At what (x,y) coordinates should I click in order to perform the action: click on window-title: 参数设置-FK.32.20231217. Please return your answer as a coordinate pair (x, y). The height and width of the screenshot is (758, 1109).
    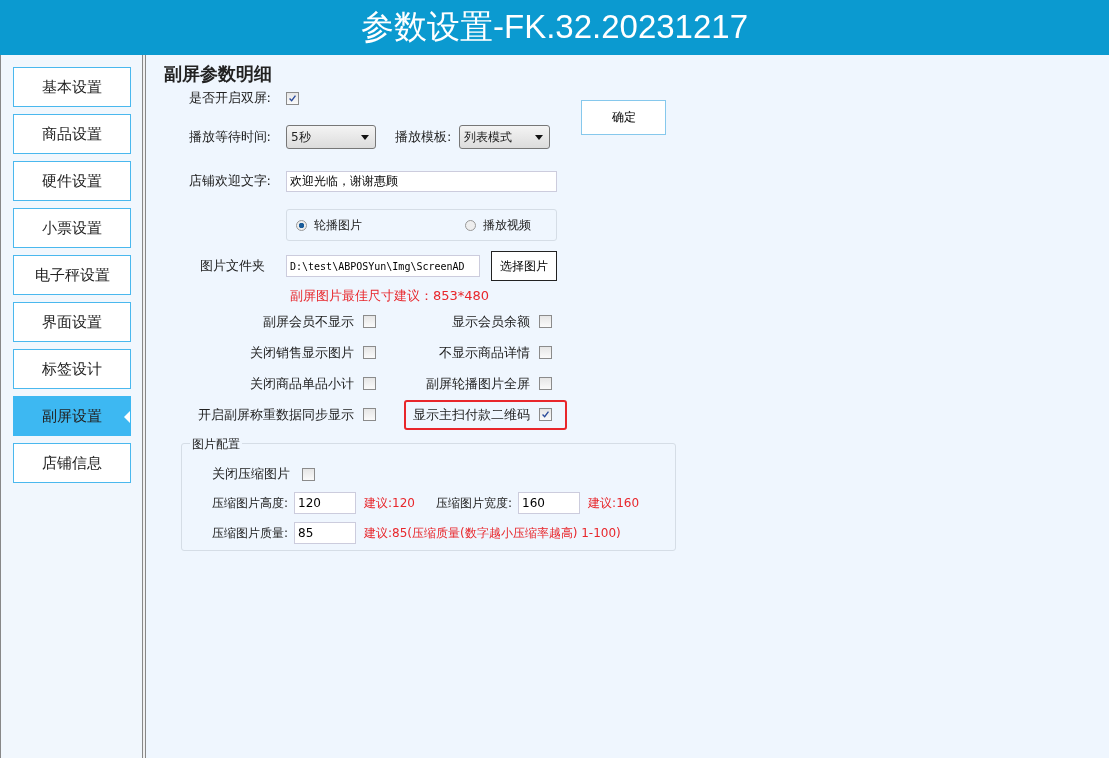
    Looking at the image, I should click on (554, 27).